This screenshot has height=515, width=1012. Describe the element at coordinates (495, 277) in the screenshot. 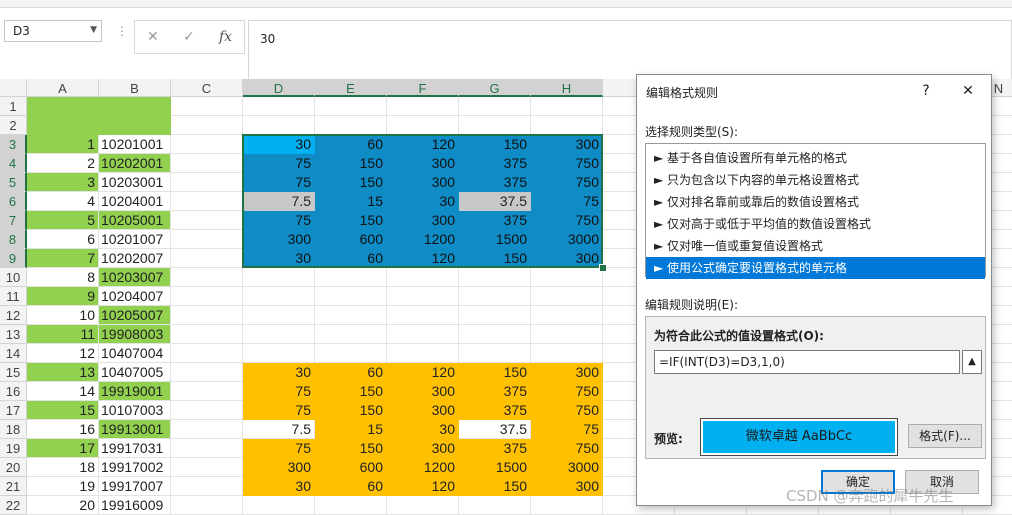

I see `cell-G10` at that location.